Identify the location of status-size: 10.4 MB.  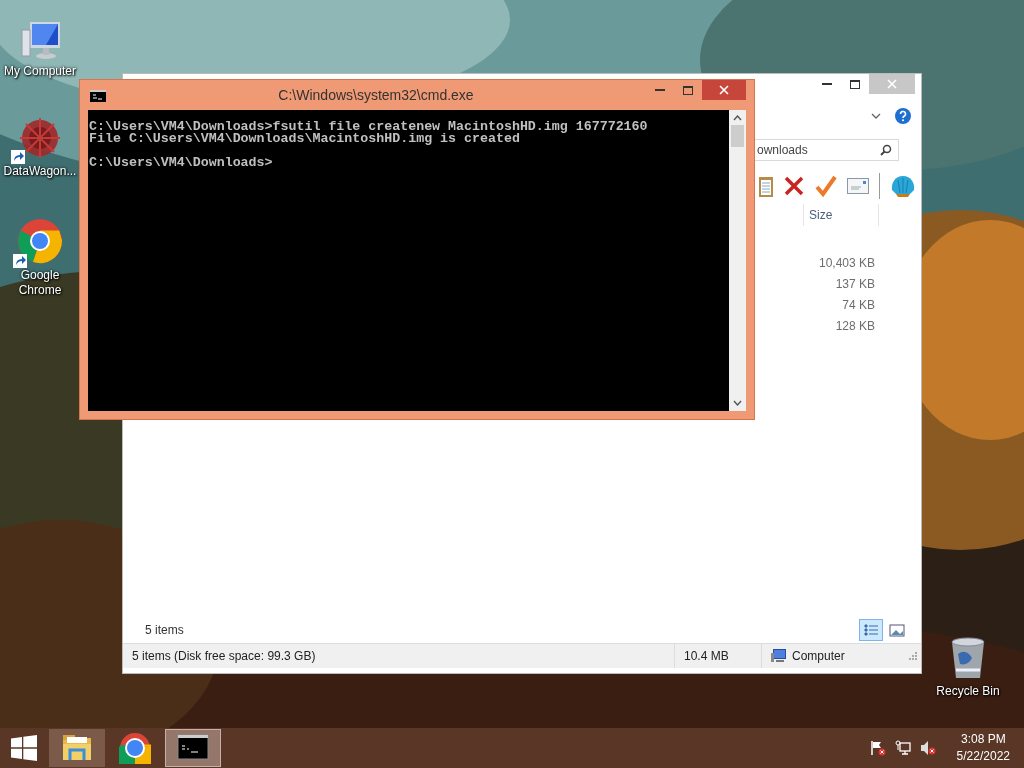
(718, 656).